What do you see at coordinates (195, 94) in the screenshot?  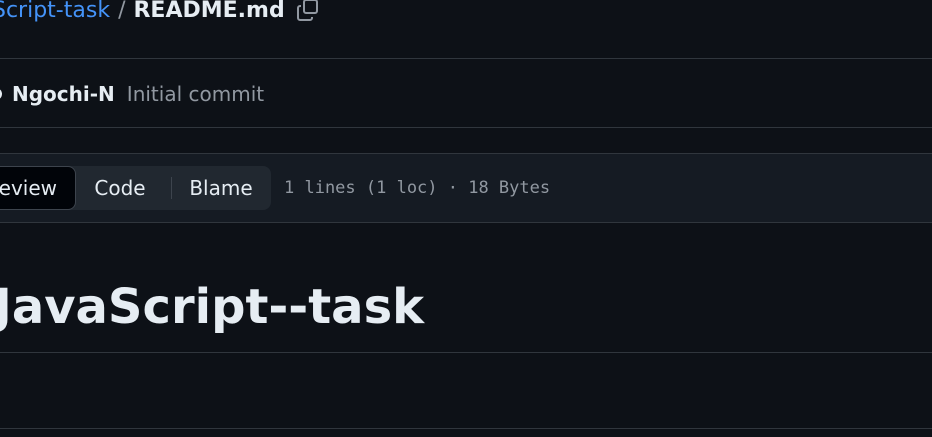 I see `commit-message-link: Initial commit` at bounding box center [195, 94].